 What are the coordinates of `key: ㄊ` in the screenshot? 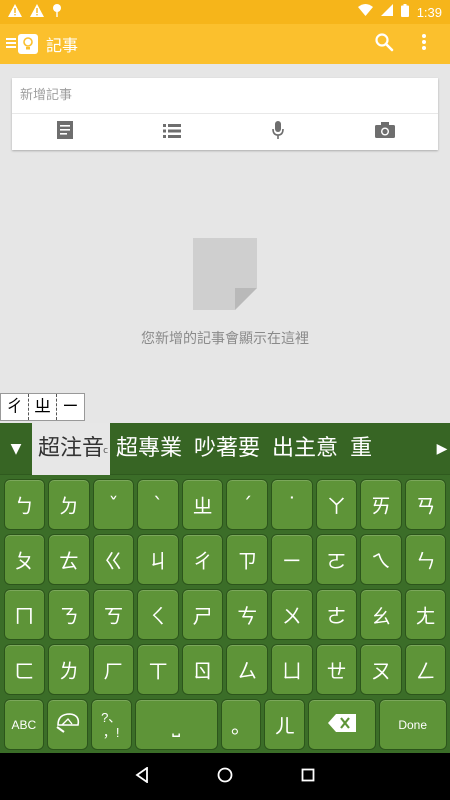 It's located at (69, 559).